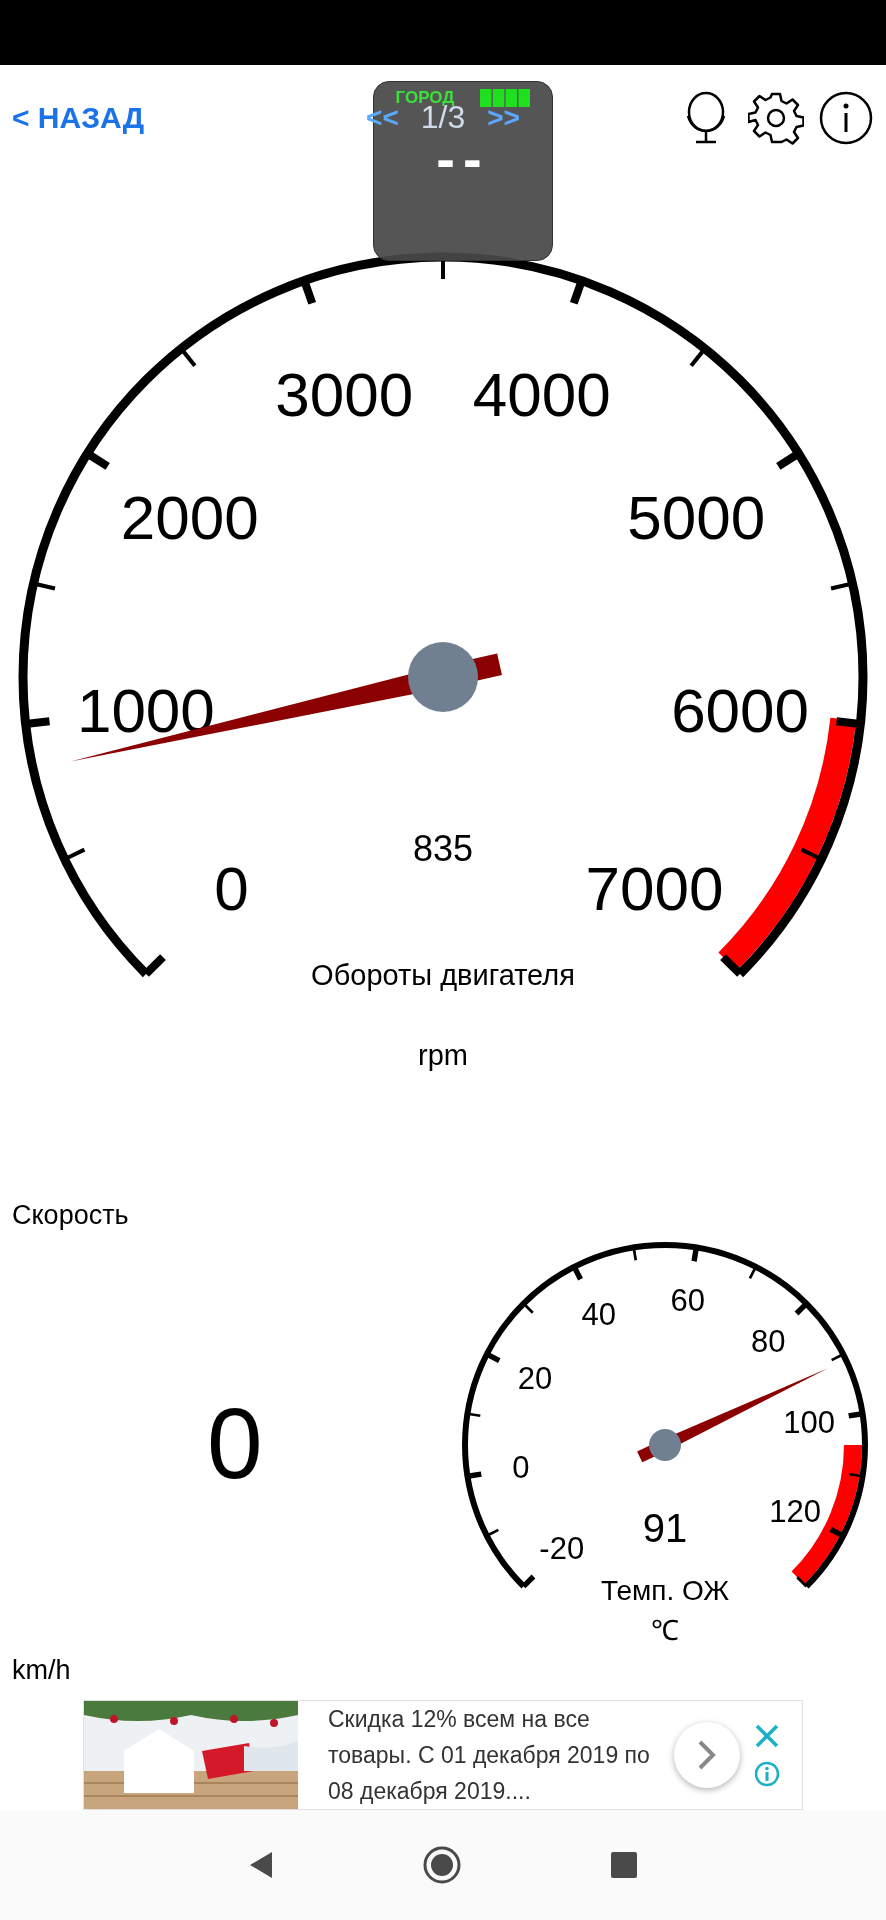 This screenshot has width=886, height=1920. I want to click on next-link: >>, so click(503, 117).